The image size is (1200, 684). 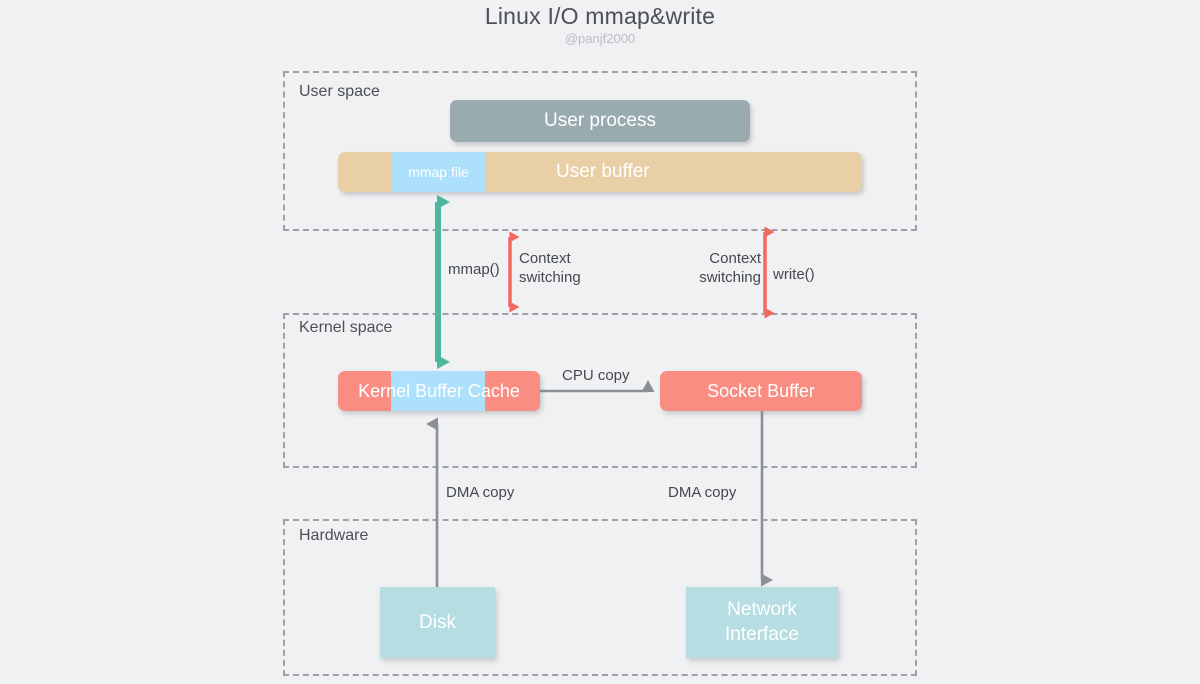 I want to click on block-mmap-file-label: mmap file, so click(x=438, y=172).